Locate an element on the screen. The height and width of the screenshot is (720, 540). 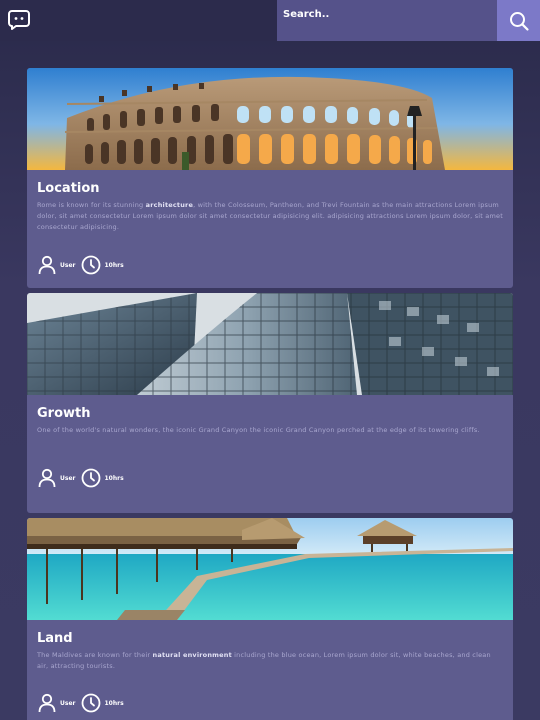
chat-bubble-icon is located at coordinates (19, 20).